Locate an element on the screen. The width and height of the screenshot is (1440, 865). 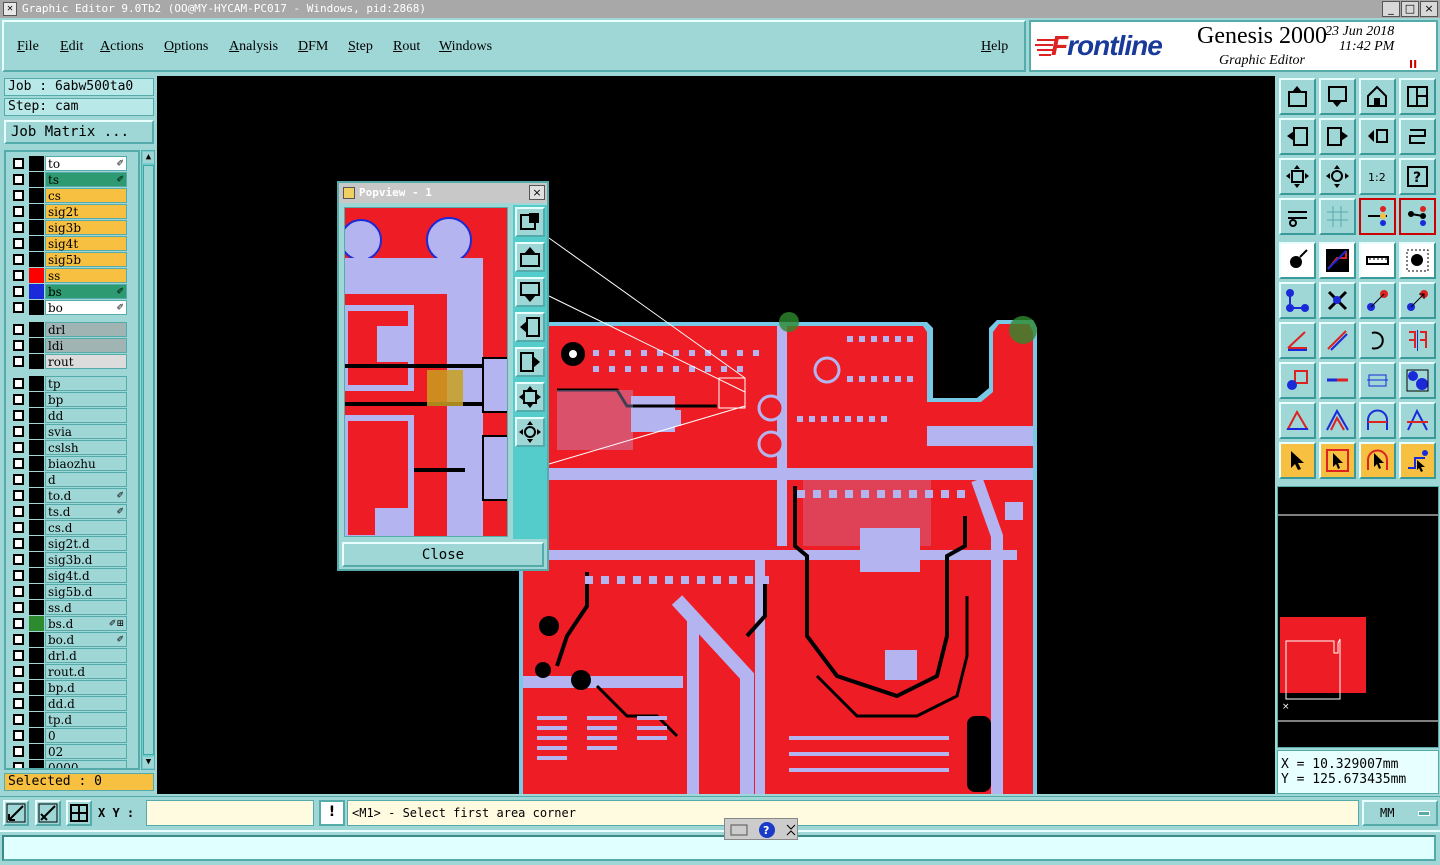
pointer-net-icon is located at coordinates (1417, 460).